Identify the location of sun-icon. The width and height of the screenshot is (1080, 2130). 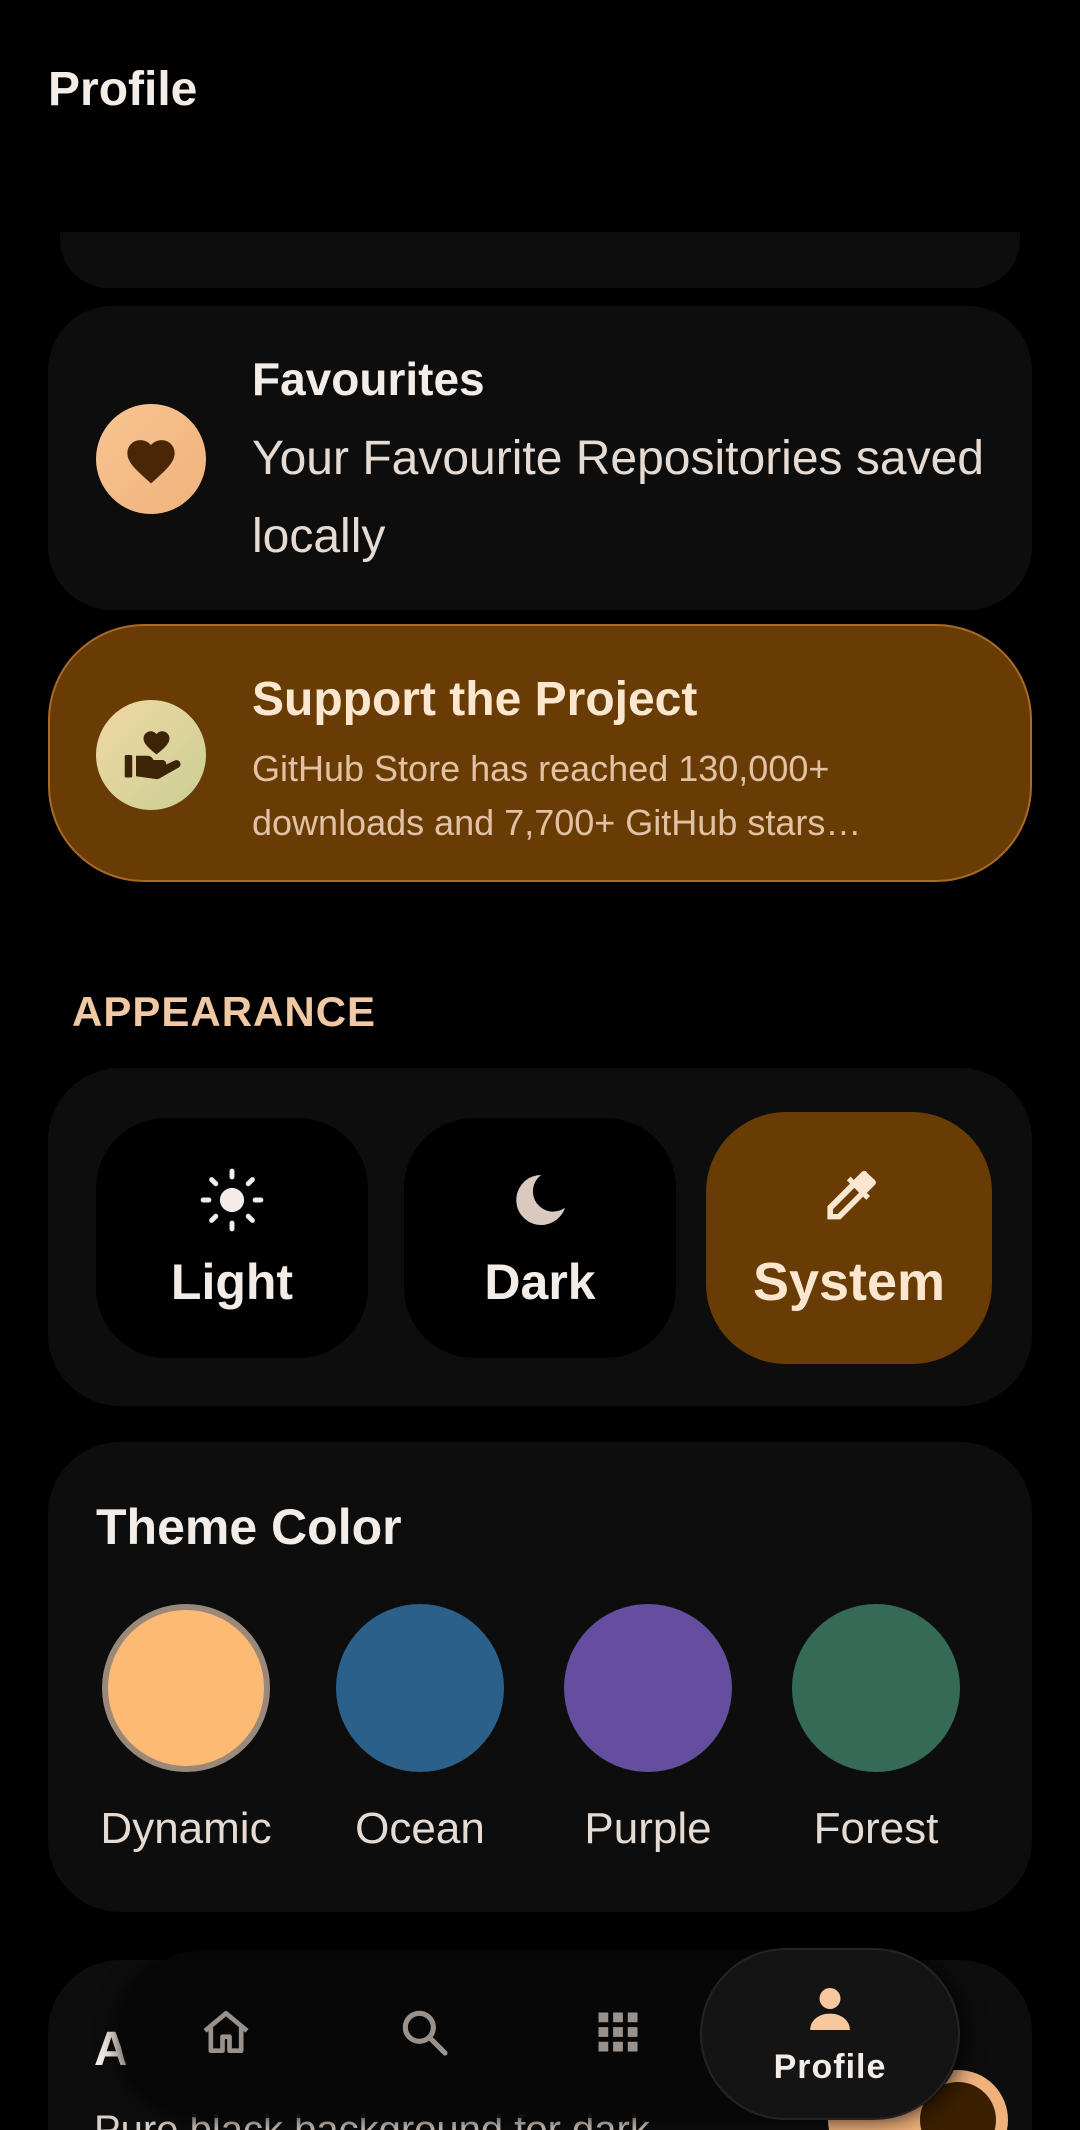
(232, 1200).